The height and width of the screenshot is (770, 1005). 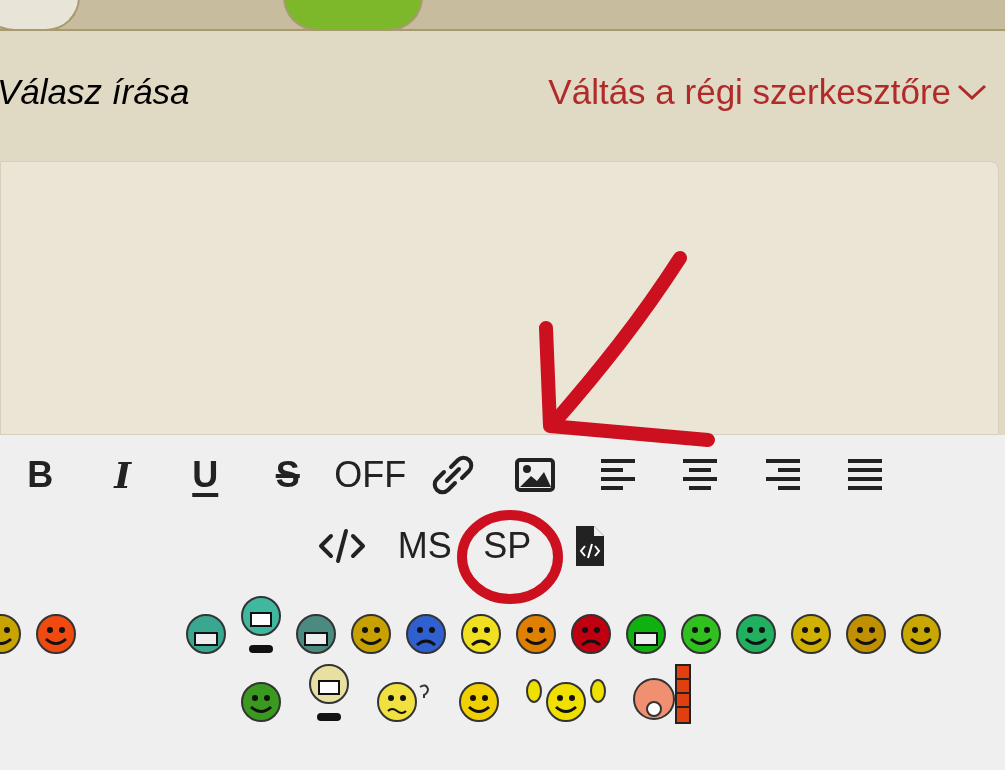 I want to click on text-button: OFF, so click(x=370, y=475).